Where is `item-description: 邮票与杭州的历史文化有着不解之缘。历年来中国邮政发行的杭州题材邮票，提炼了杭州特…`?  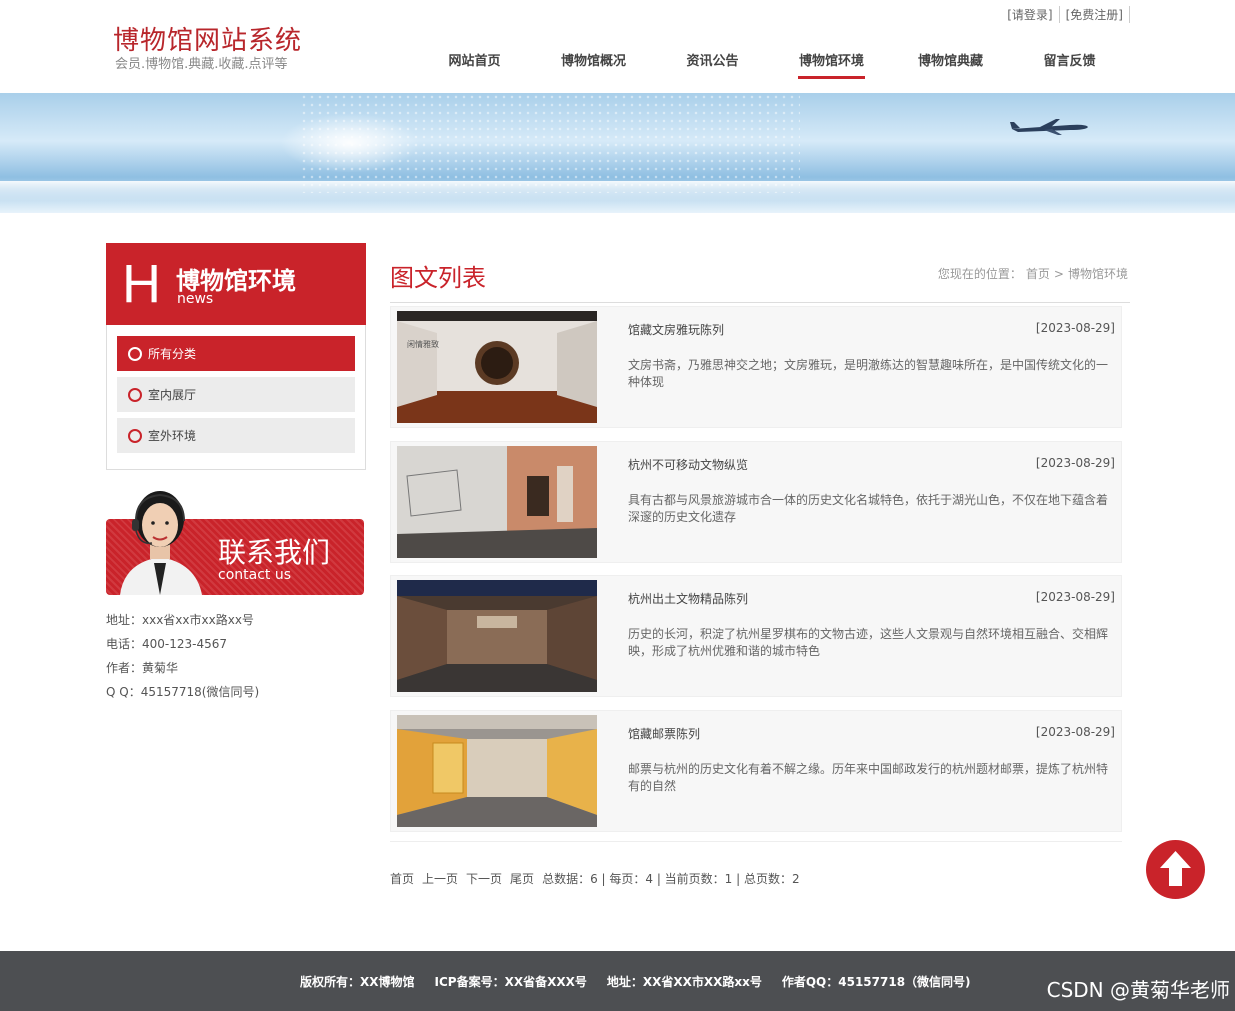 item-description: 邮票与杭州的历史文化有着不解之缘。历年来中国邮政发行的杭州题材邮票，提炼了杭州特… is located at coordinates (868, 777).